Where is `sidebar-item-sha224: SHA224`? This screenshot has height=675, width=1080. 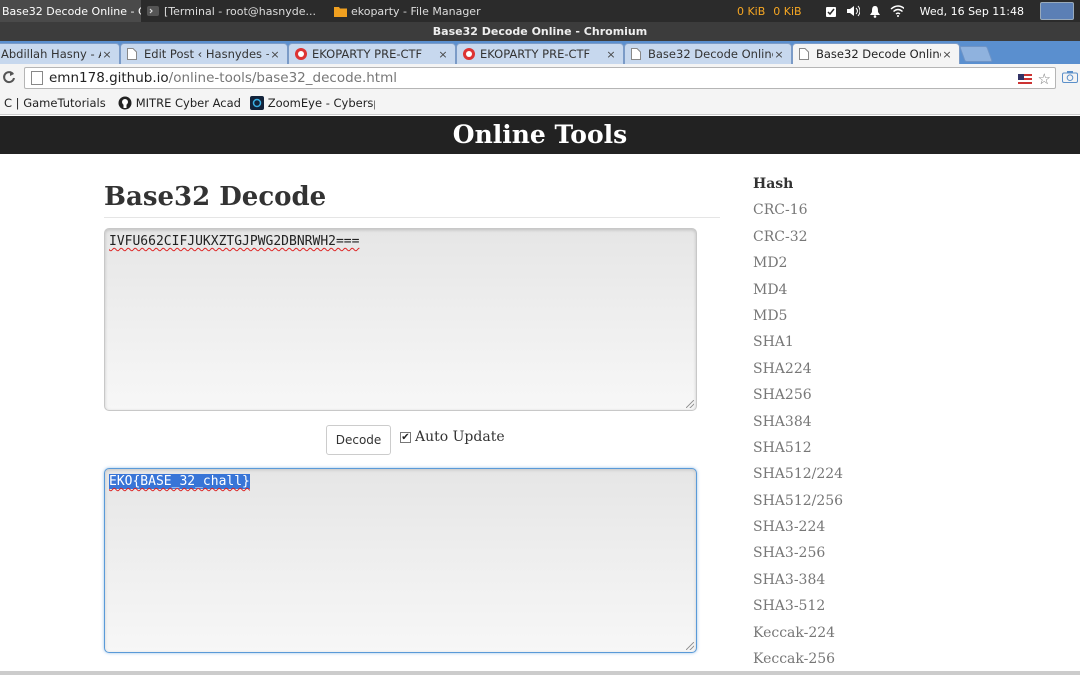 sidebar-item-sha224: SHA224 is located at coordinates (853, 372).